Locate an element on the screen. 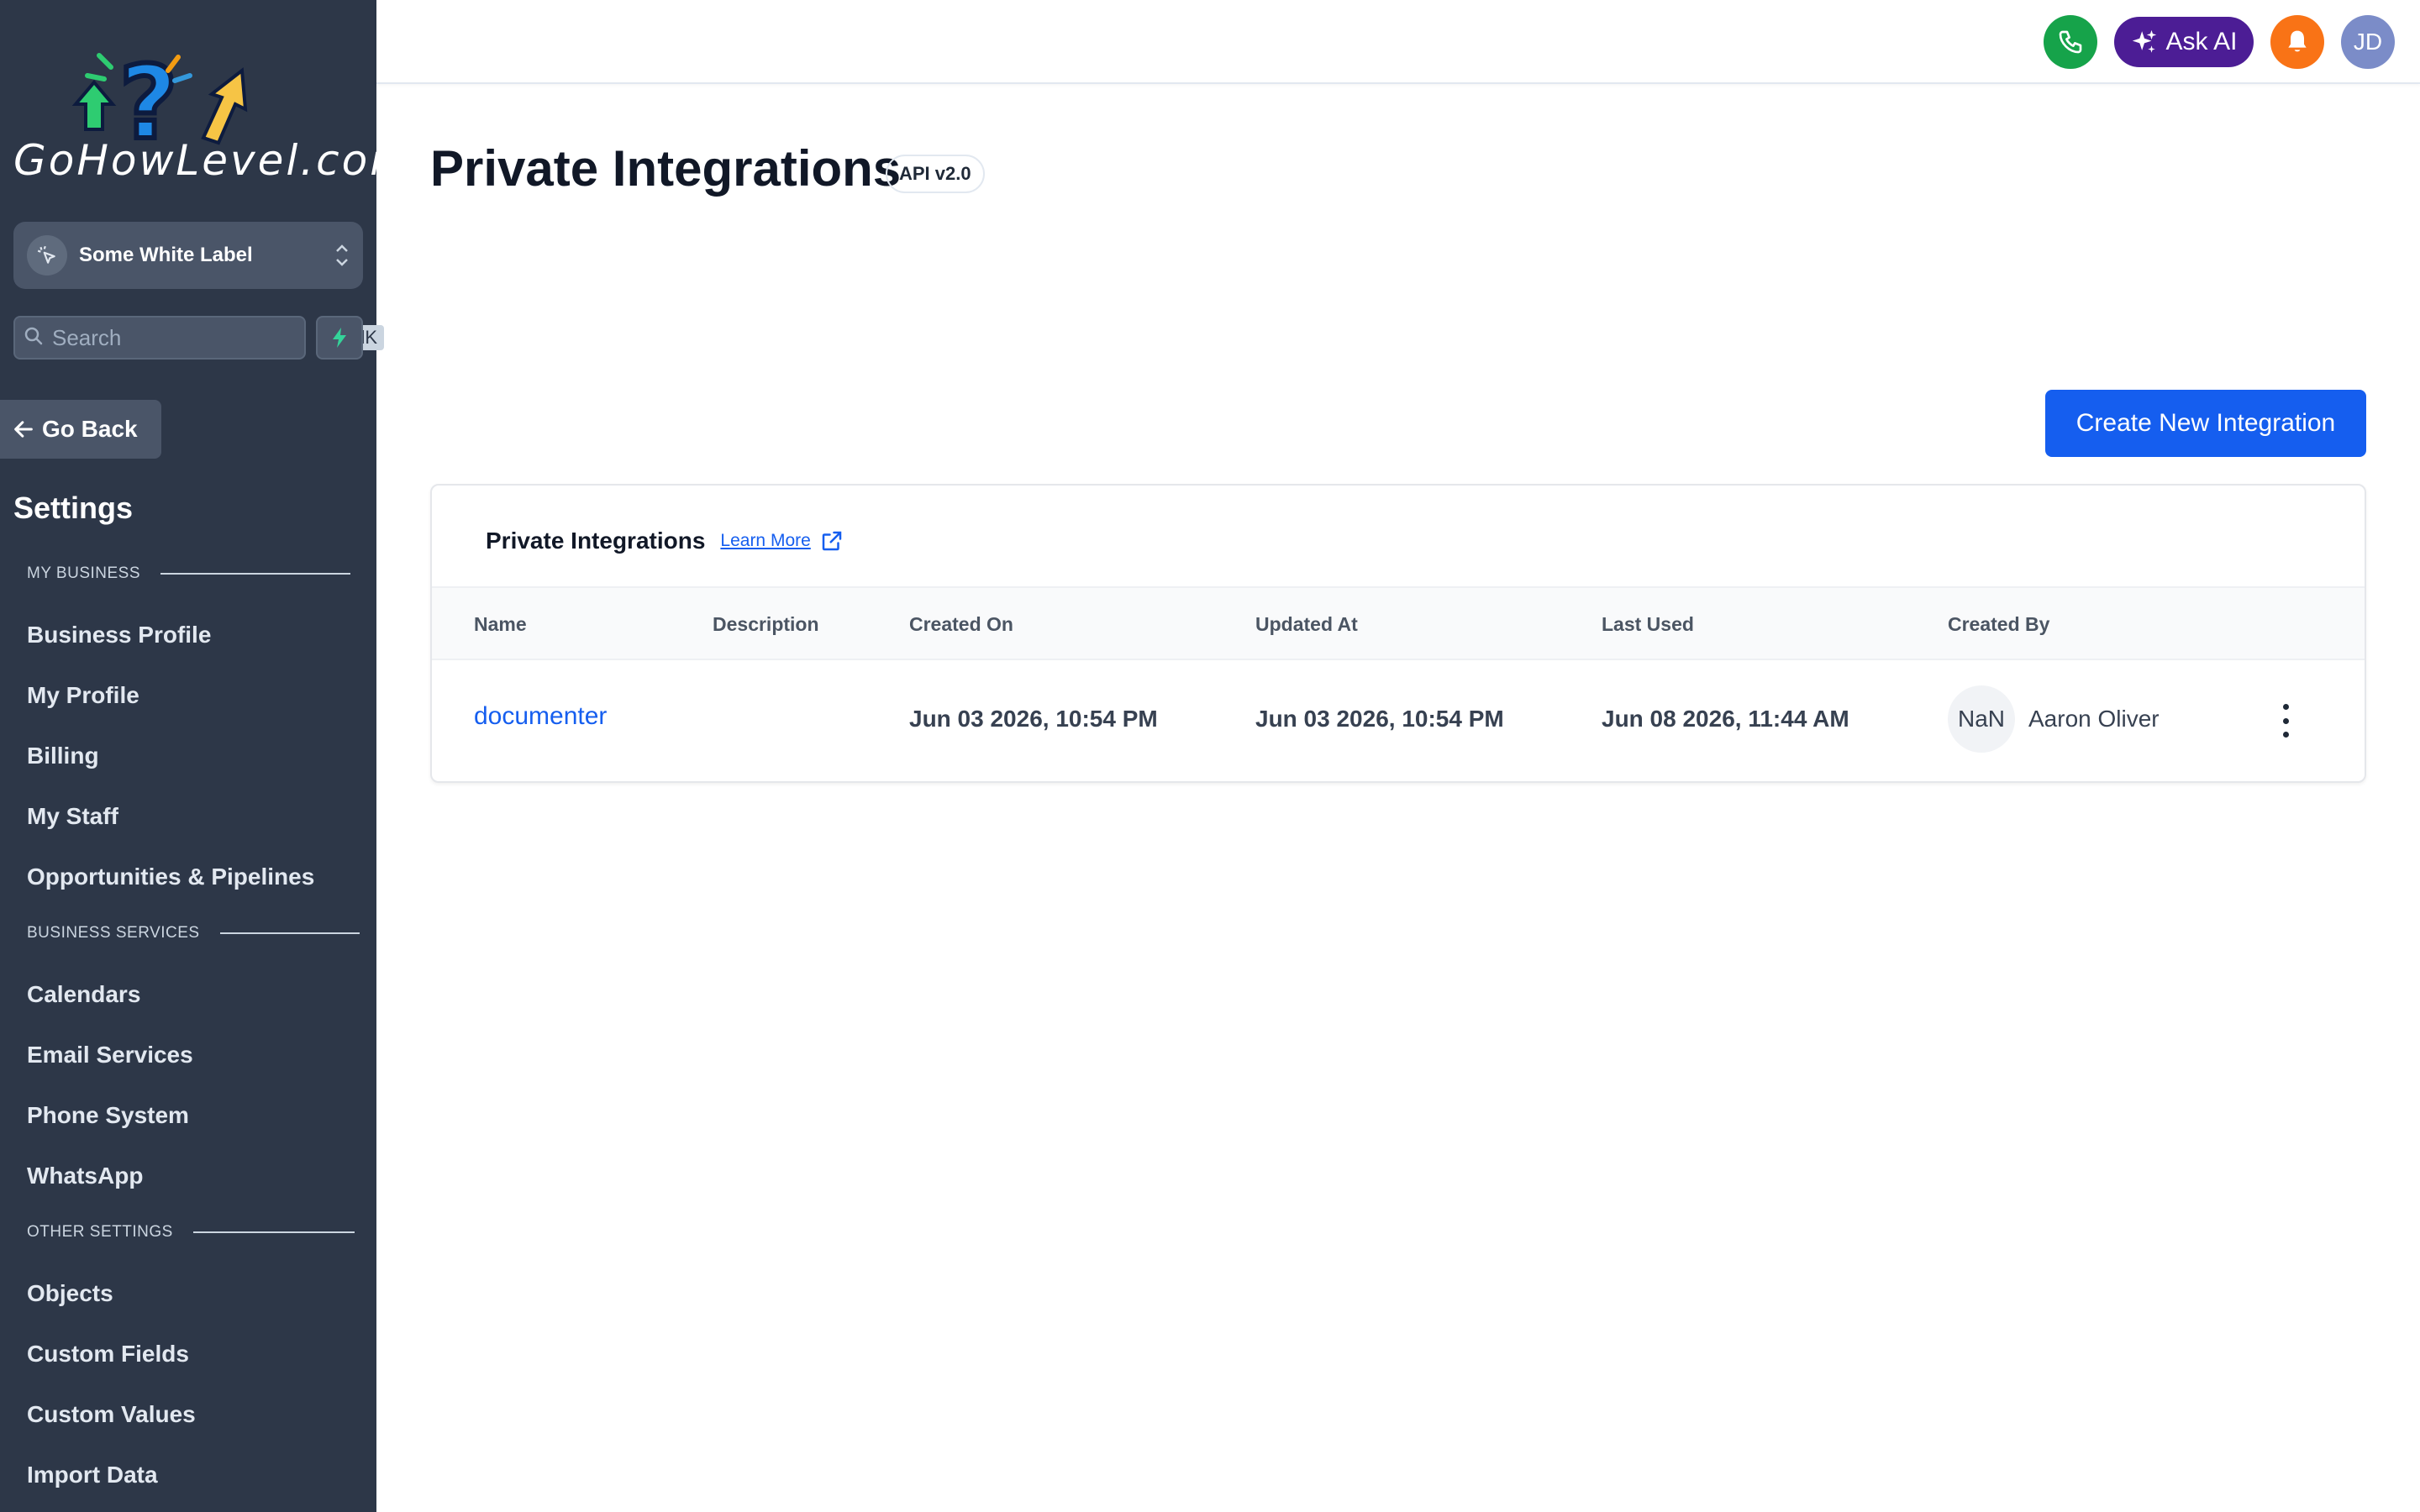 The image size is (2420, 1512). go-back-button: Go Back is located at coordinates (80, 429).